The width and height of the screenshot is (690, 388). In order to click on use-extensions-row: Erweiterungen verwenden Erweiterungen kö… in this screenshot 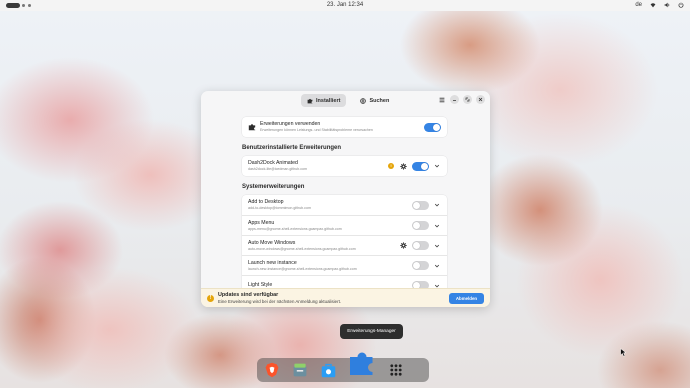, I will do `click(344, 127)`.